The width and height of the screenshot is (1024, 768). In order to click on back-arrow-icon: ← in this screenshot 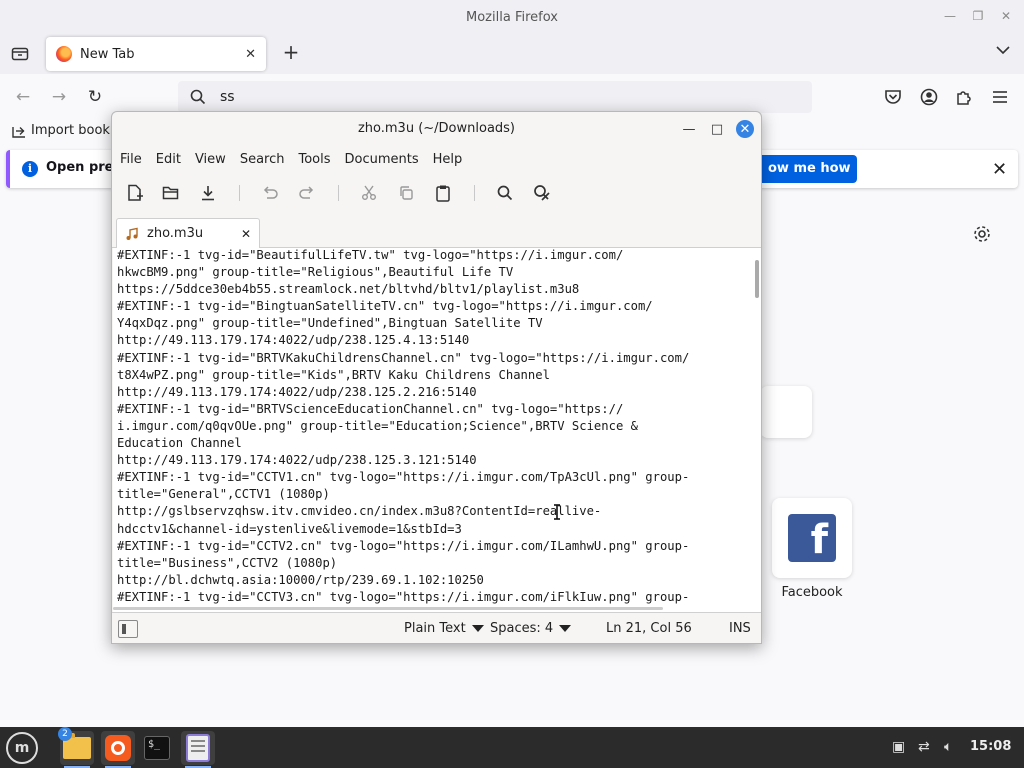, I will do `click(23, 97)`.